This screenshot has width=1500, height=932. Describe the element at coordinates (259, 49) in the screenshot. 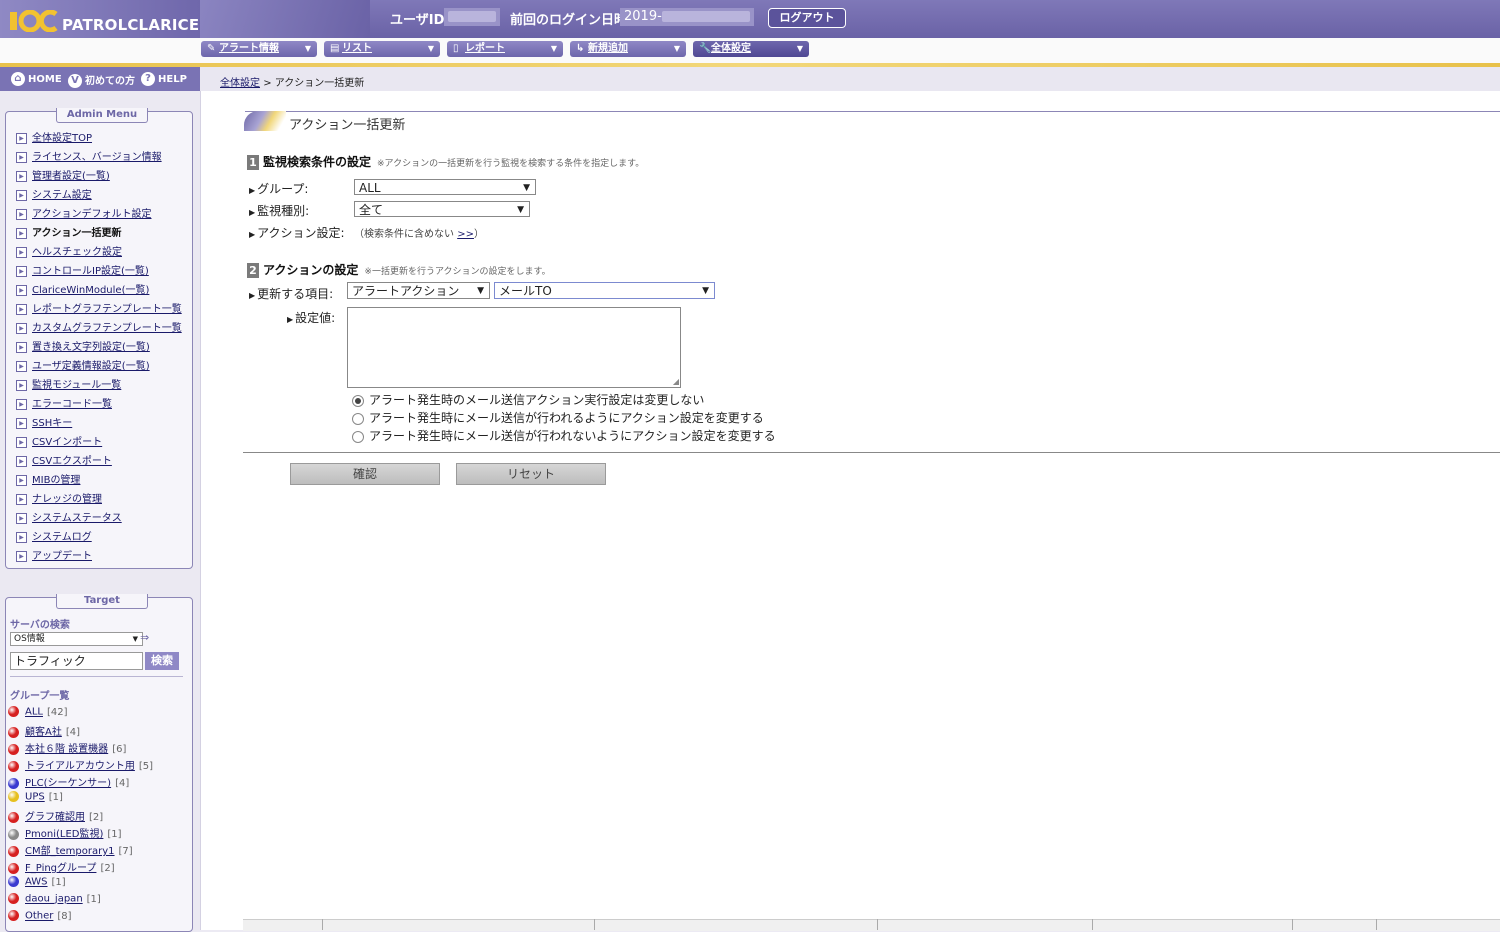

I see `menu-alert-info: ✎ アラート情報 ▼` at that location.